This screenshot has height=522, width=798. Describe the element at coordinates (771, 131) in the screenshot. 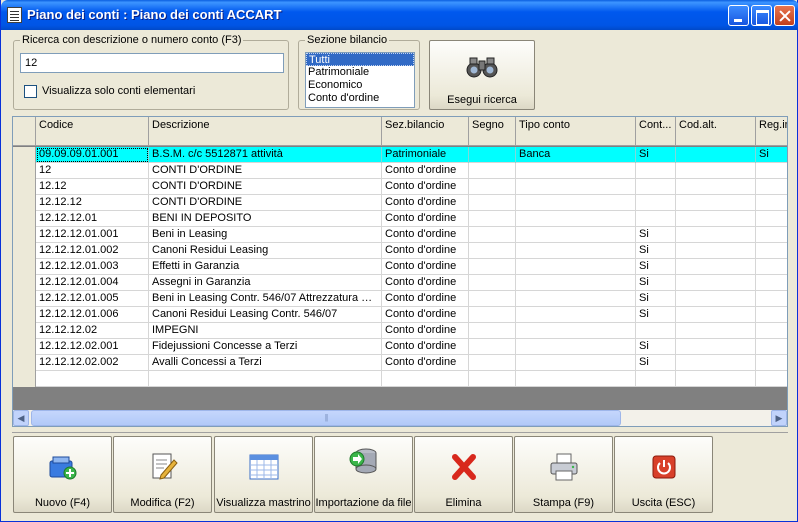

I see `column-header-reg-in: Reg.in` at that location.